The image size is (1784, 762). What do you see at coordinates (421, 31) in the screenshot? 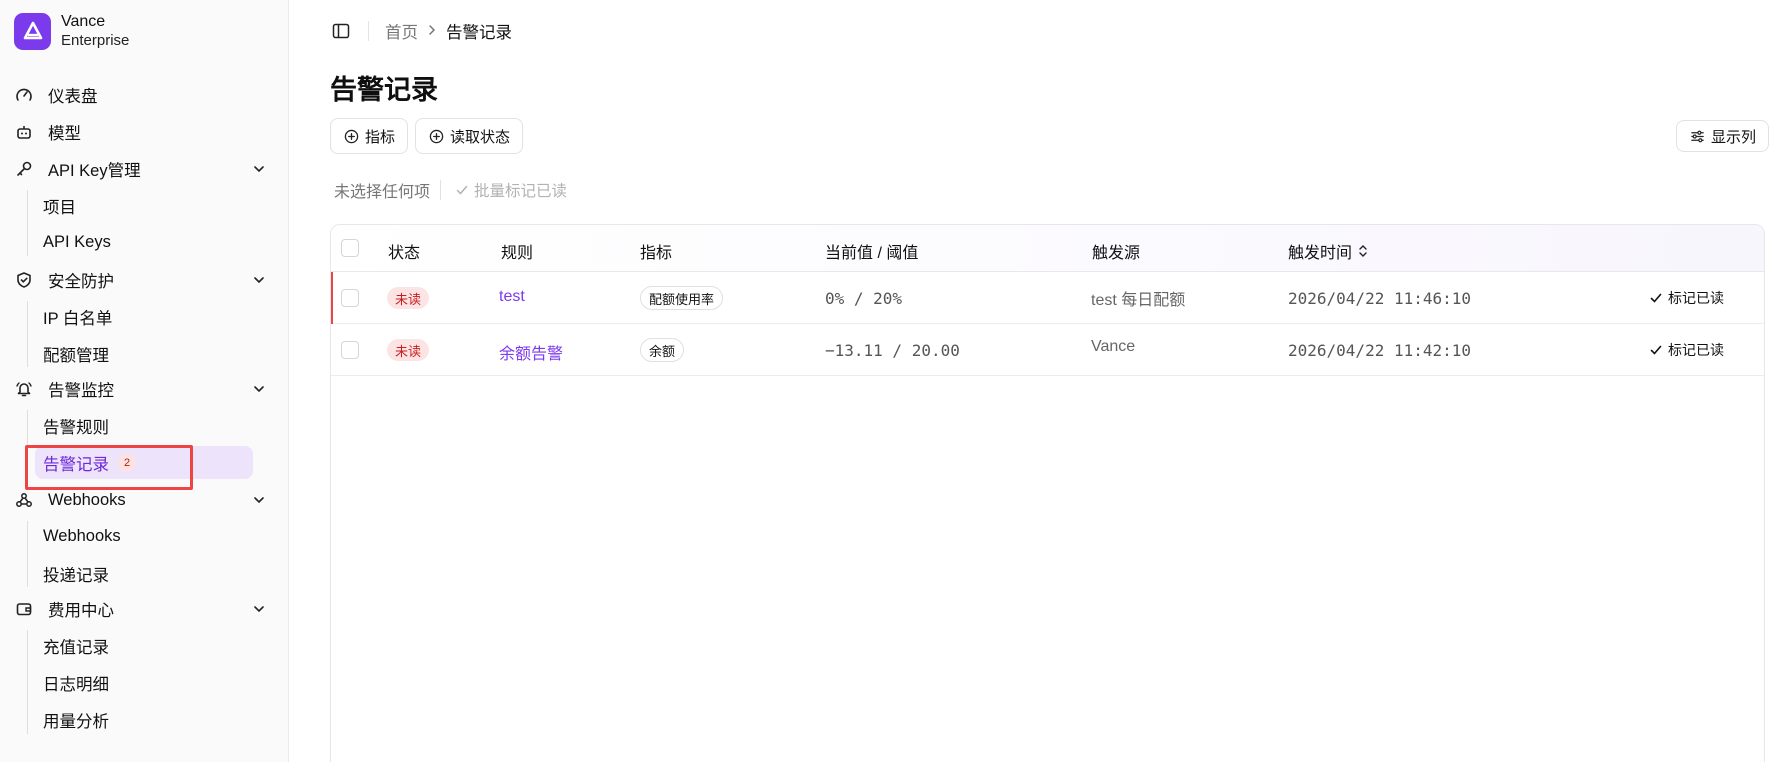
I see `topbar: 首页 告警记录` at bounding box center [421, 31].